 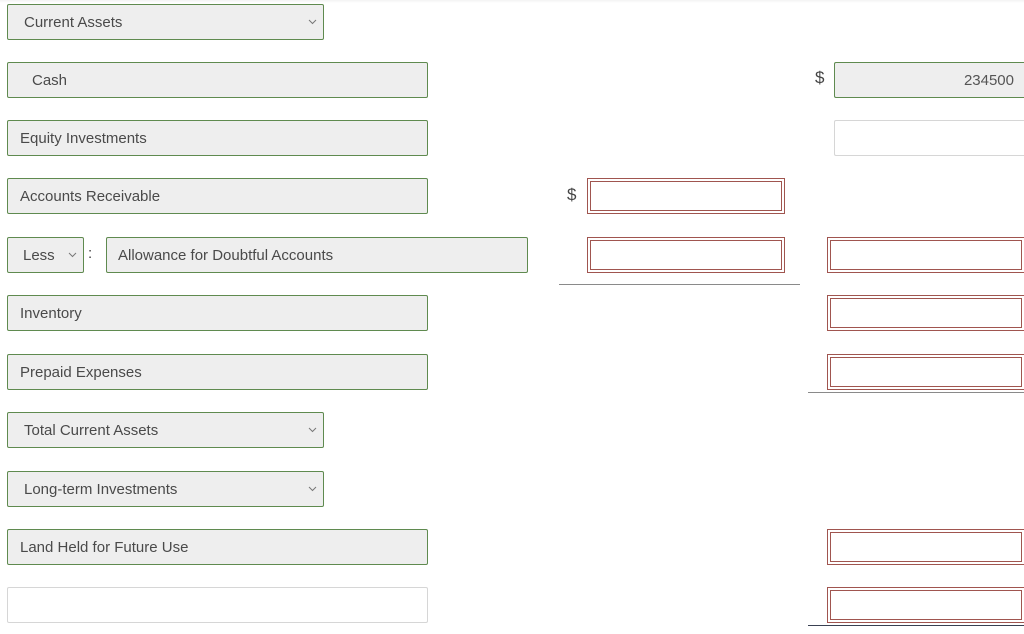 What do you see at coordinates (217, 313) in the screenshot?
I see `account-field-inventory: Inventory` at bounding box center [217, 313].